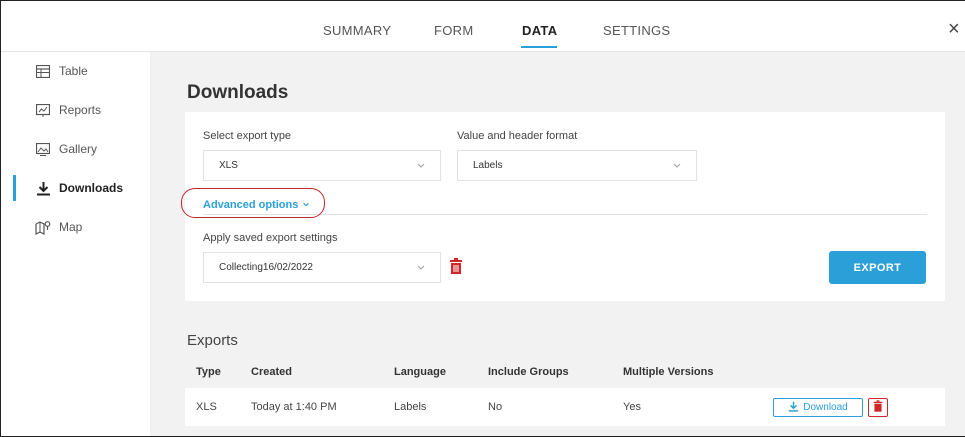 Image resolution: width=965 pixels, height=437 pixels. I want to click on trash-icon, so click(878, 408).